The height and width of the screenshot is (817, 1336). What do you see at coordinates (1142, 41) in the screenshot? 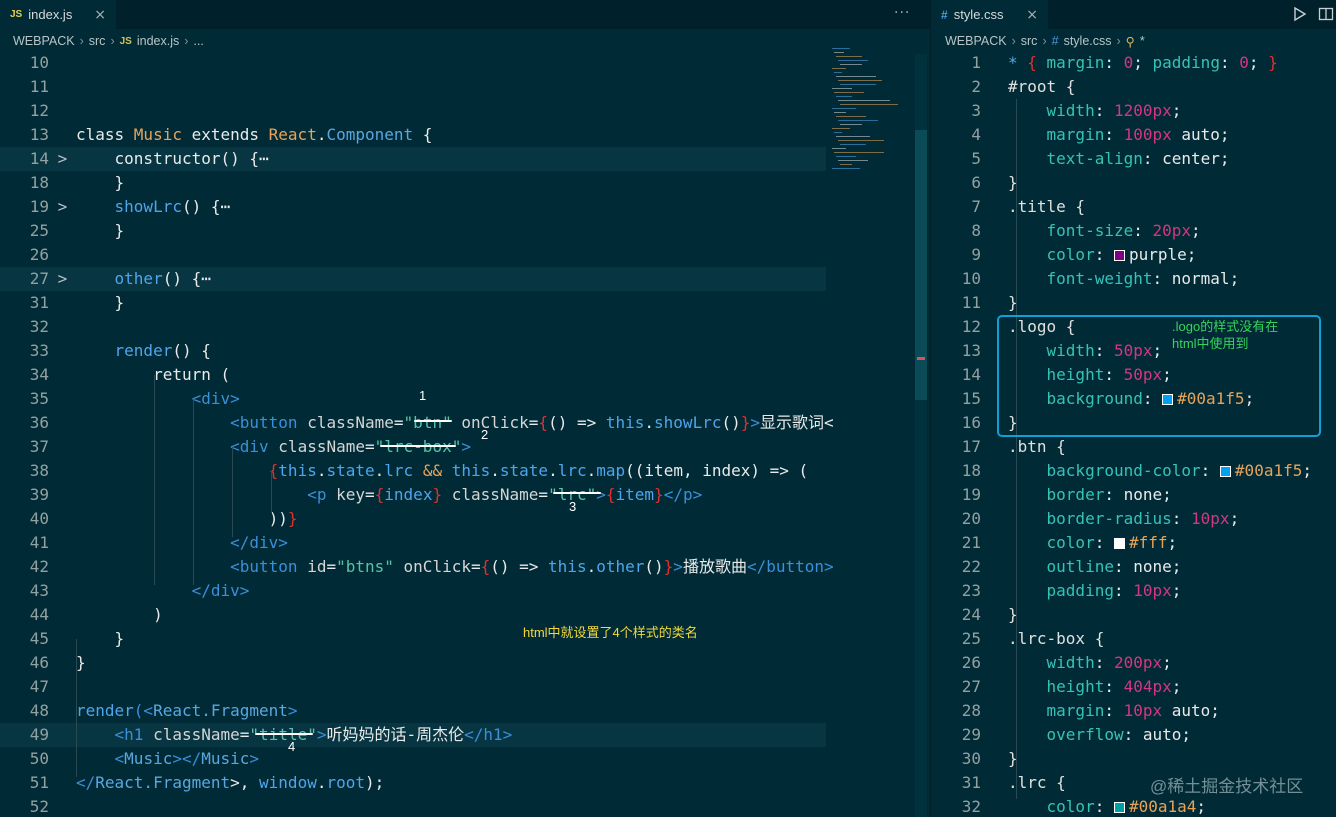
I see `breadcrumb-symbol: *` at bounding box center [1142, 41].